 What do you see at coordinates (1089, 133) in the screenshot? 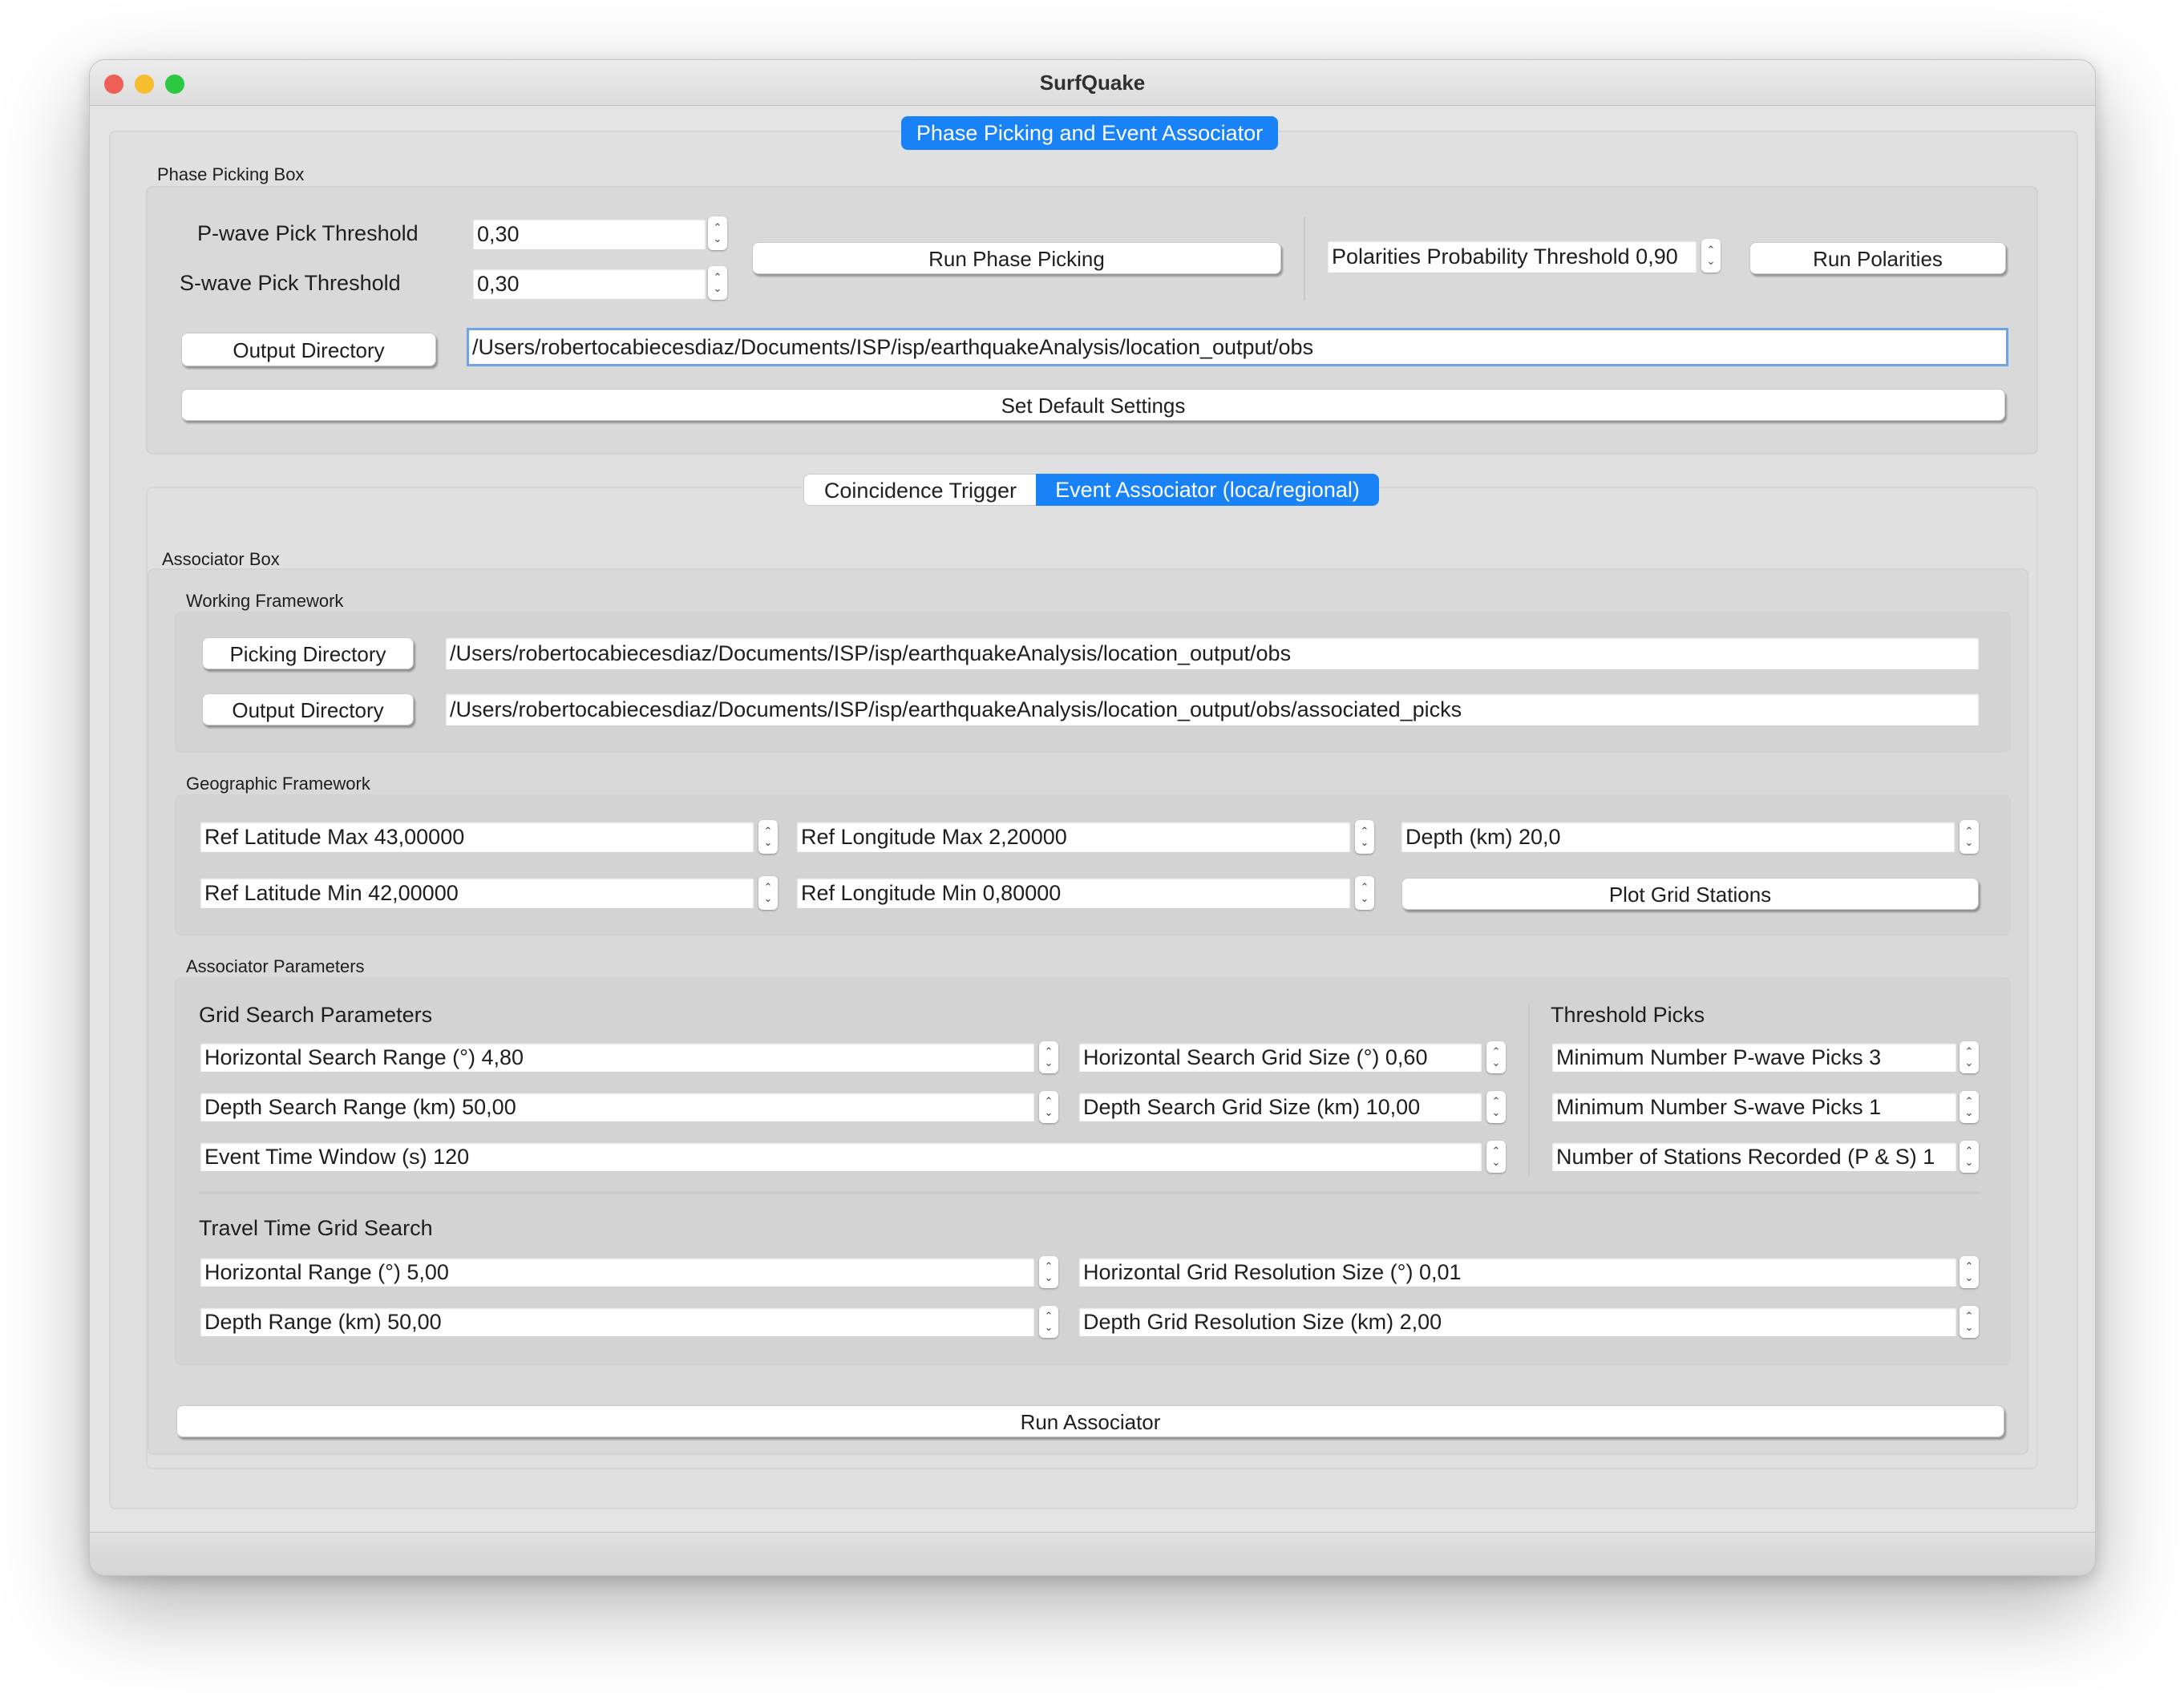
I see `tab-phase-picking-associator: Phase Picking and Event Associator` at bounding box center [1089, 133].